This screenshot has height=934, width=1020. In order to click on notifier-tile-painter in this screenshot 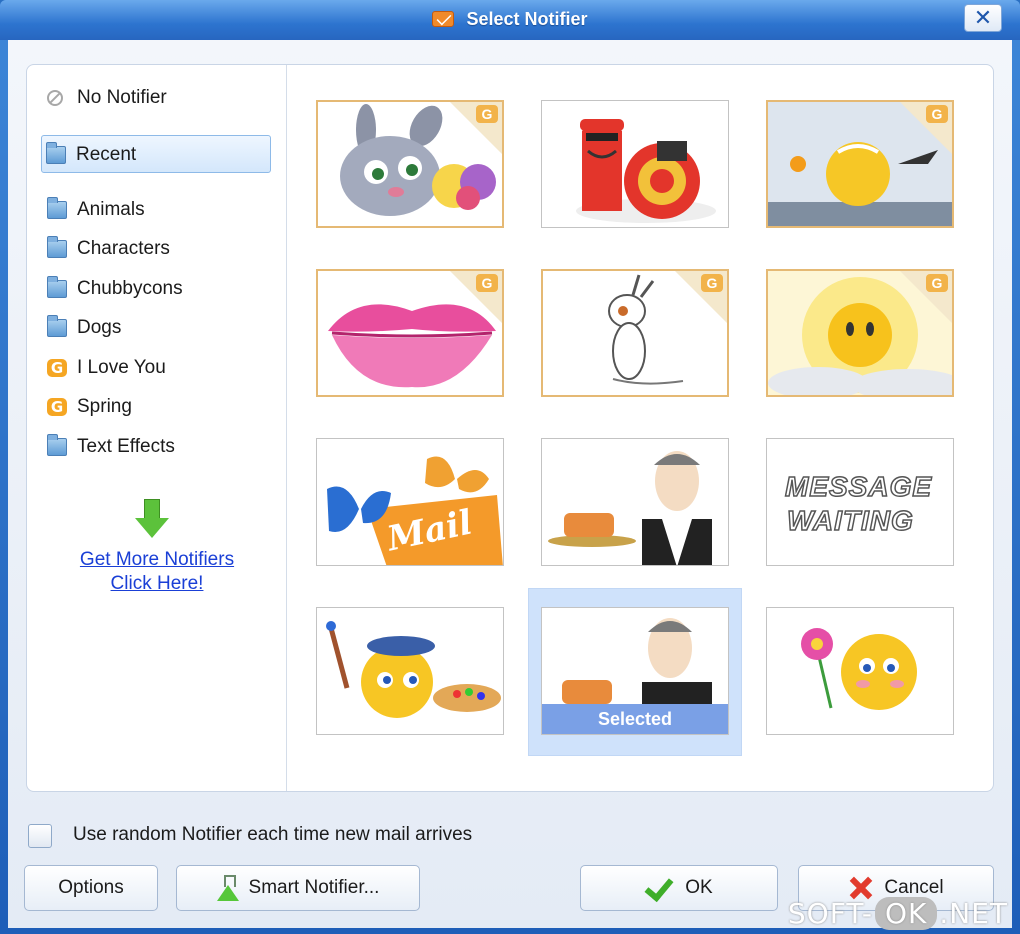, I will do `click(410, 671)`.